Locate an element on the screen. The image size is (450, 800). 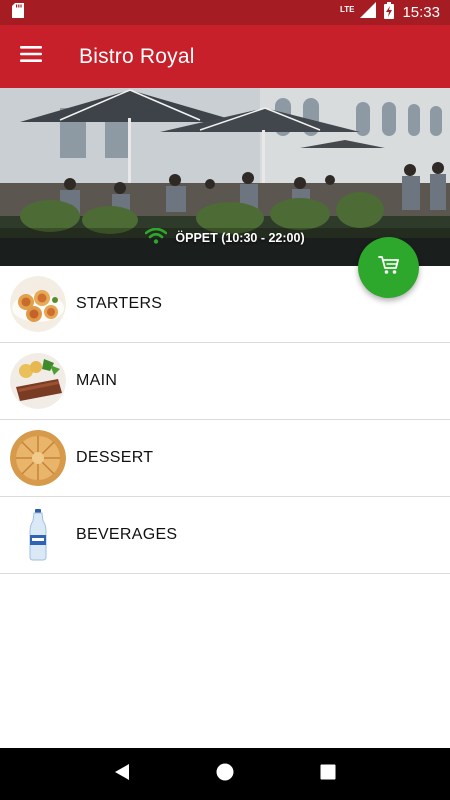
back-button is located at coordinates (122, 774).